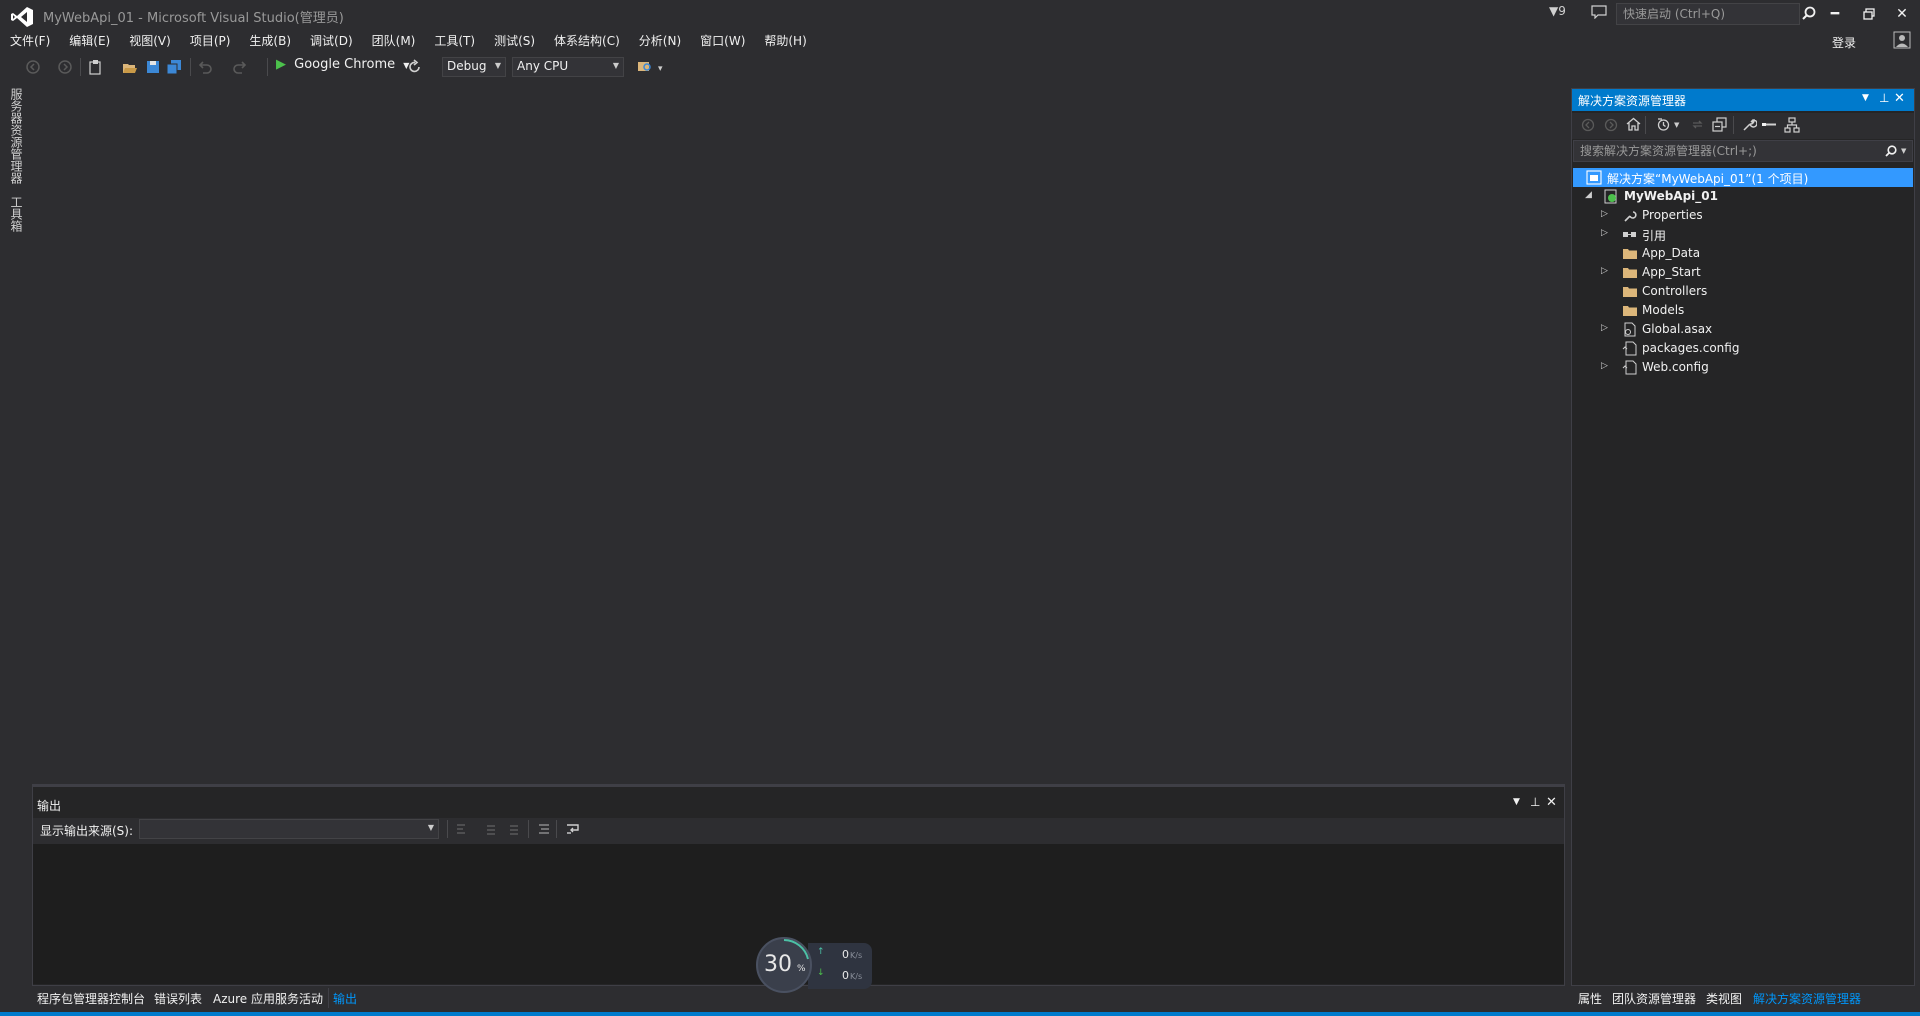 The width and height of the screenshot is (1920, 1016). What do you see at coordinates (1743, 329) in the screenshot?
I see `tree-item-global-asax: ▷ Global.asax` at bounding box center [1743, 329].